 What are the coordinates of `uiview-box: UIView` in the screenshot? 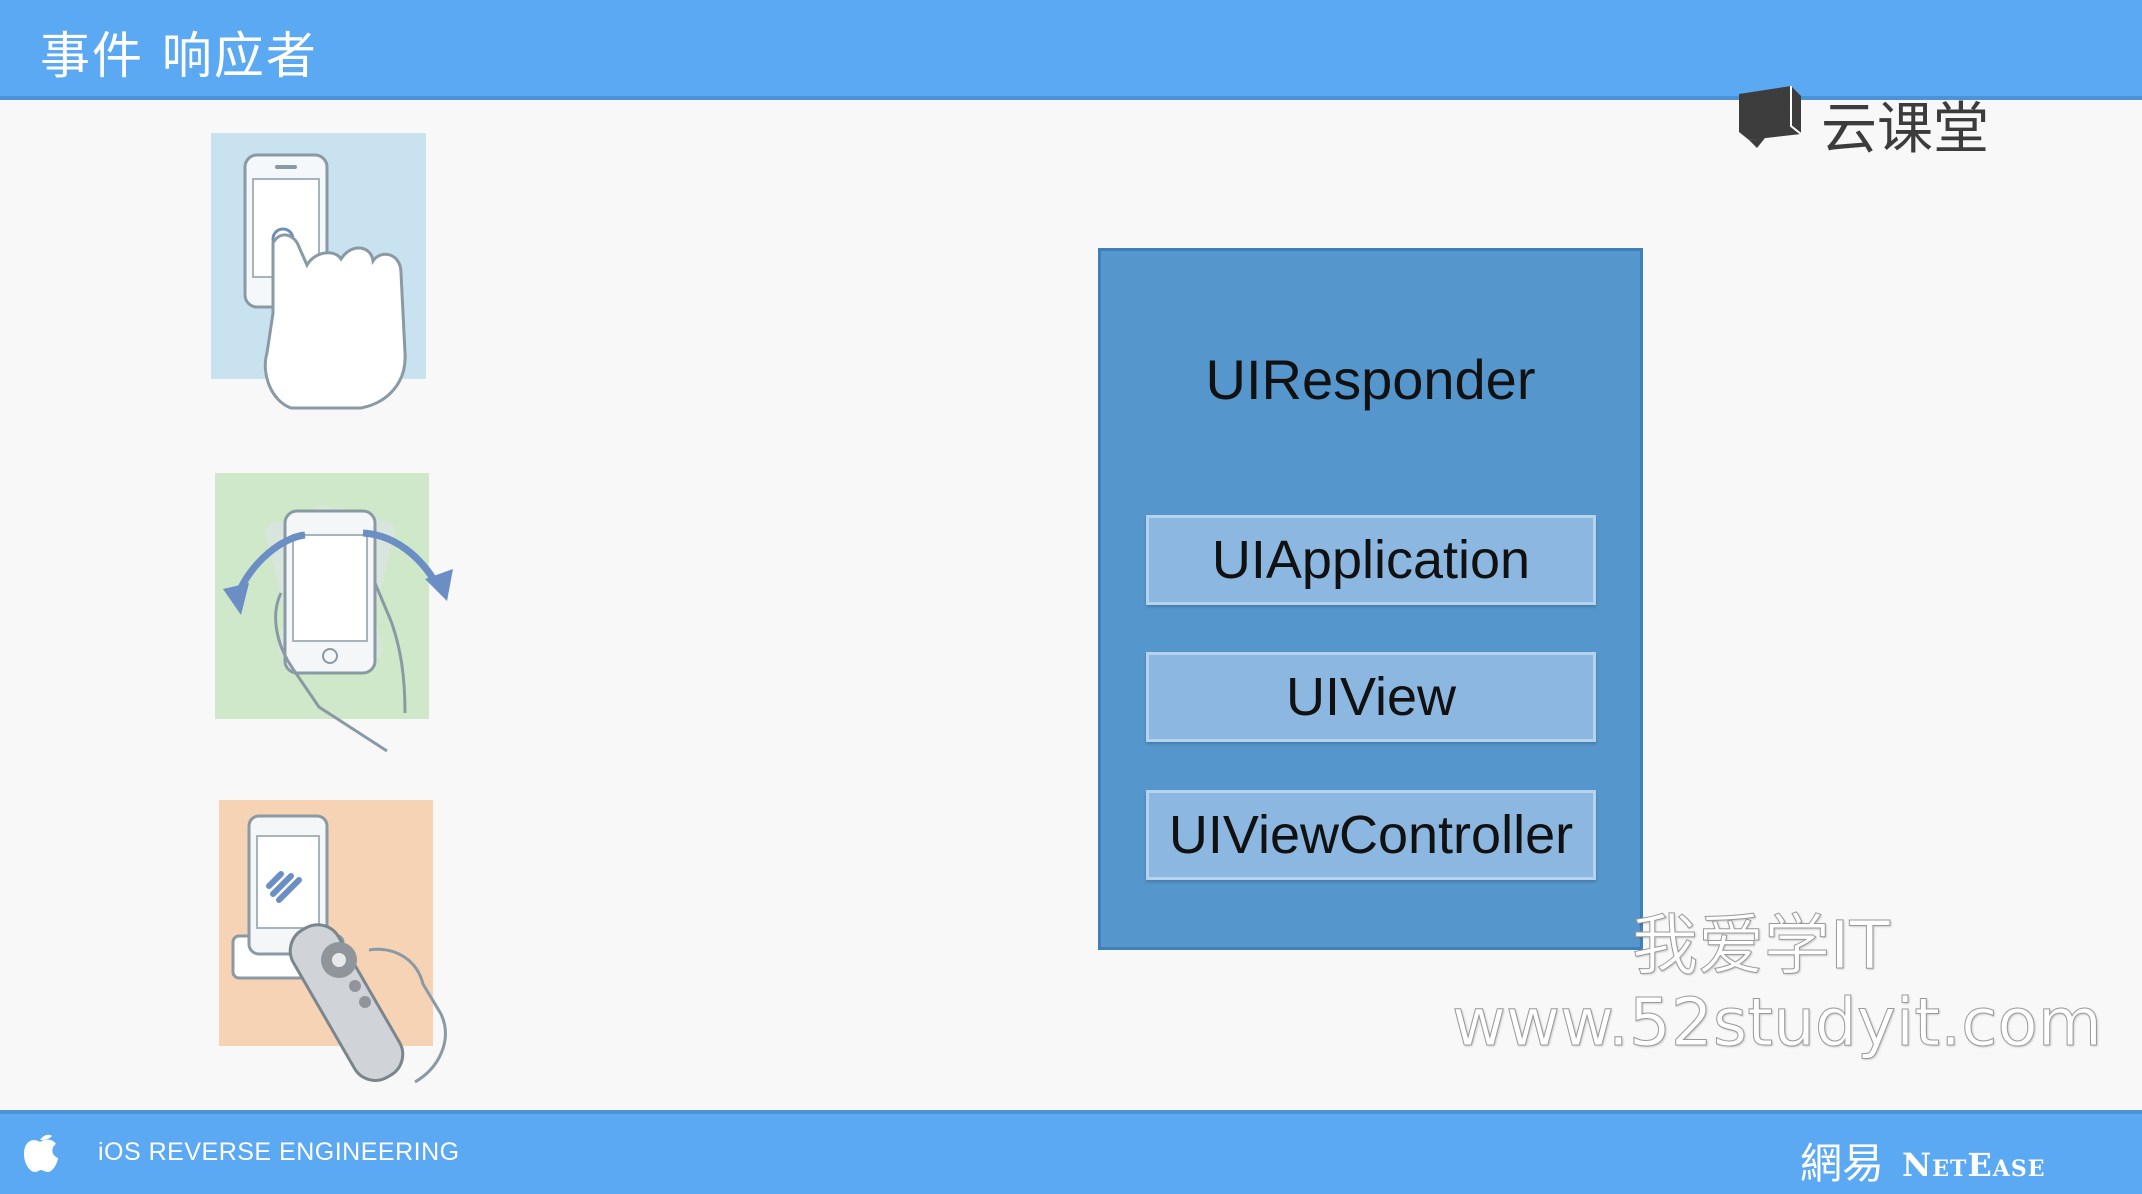 It's located at (1371, 697).